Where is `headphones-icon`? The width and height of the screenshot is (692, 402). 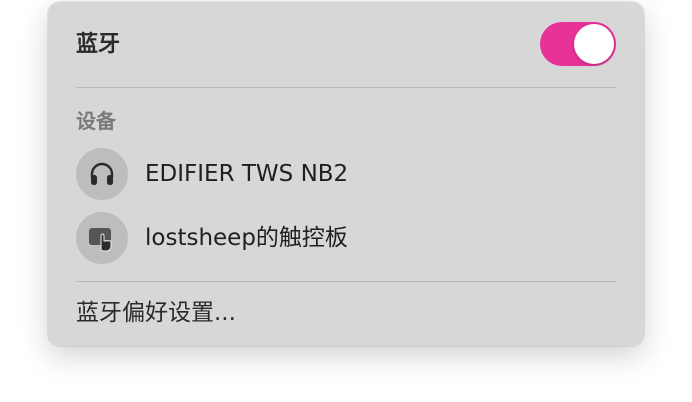 headphones-icon is located at coordinates (102, 173).